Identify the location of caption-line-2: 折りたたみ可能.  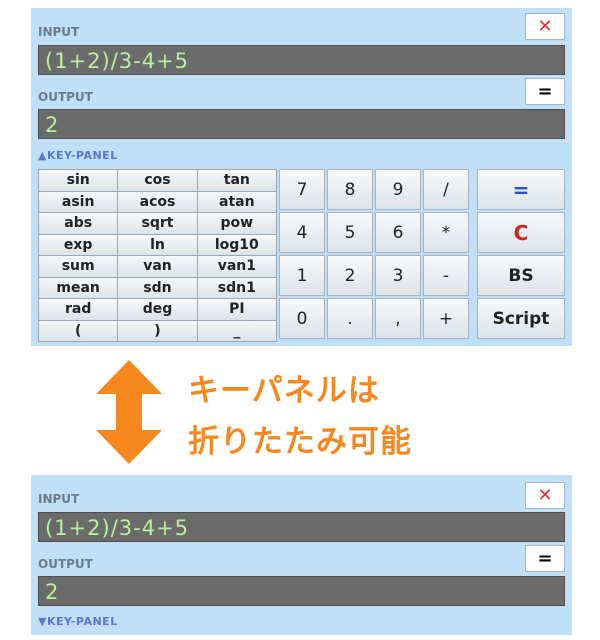
(300, 442).